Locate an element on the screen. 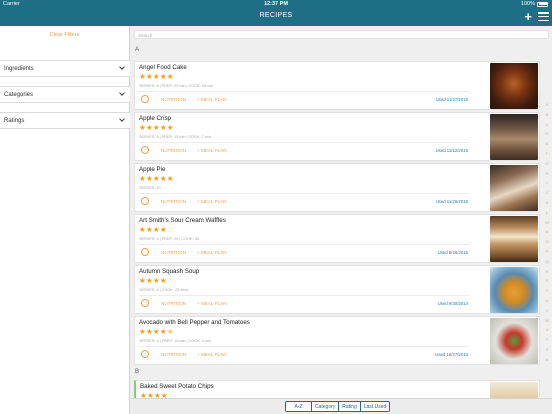 The image size is (552, 414). recipe-name: Angel Food Cake is located at coordinates (163, 67).